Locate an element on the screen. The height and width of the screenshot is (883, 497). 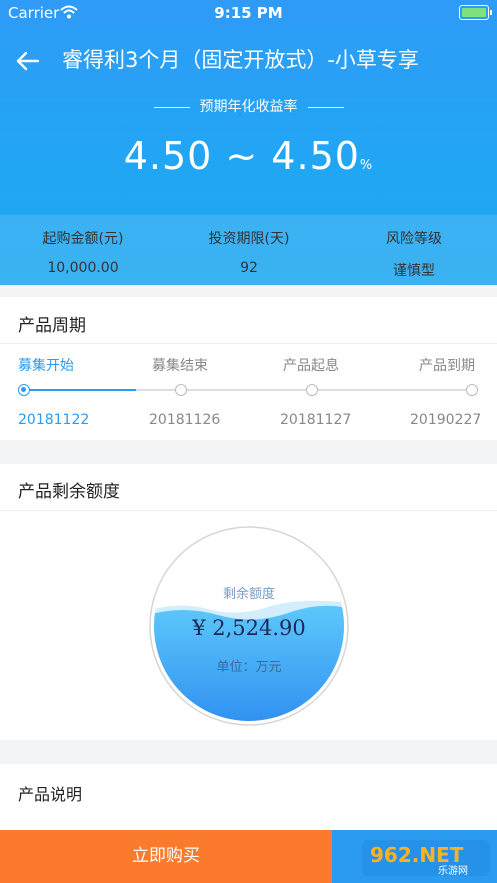
info-min-amount: 起购金额(元) 10,000.00 is located at coordinates (83, 252).